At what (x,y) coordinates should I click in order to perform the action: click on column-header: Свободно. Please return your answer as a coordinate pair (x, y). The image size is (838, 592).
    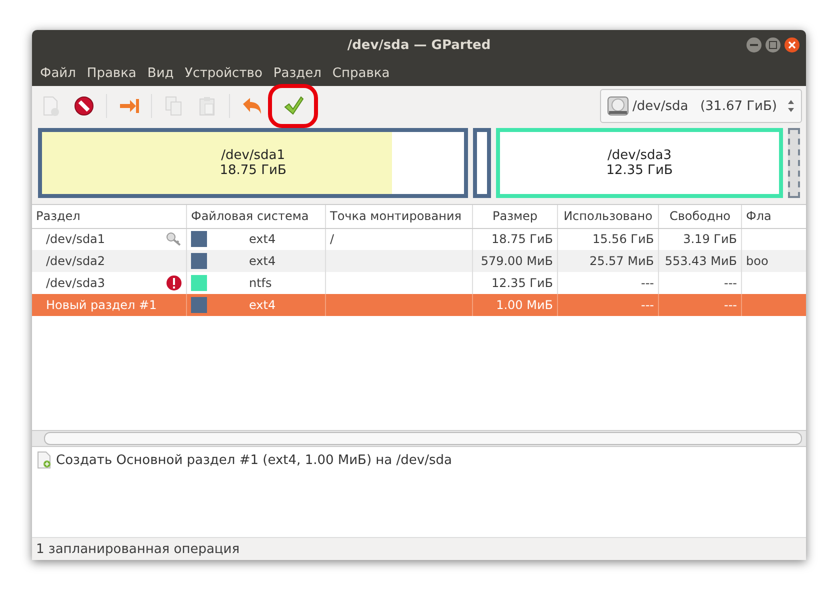
    Looking at the image, I should click on (700, 216).